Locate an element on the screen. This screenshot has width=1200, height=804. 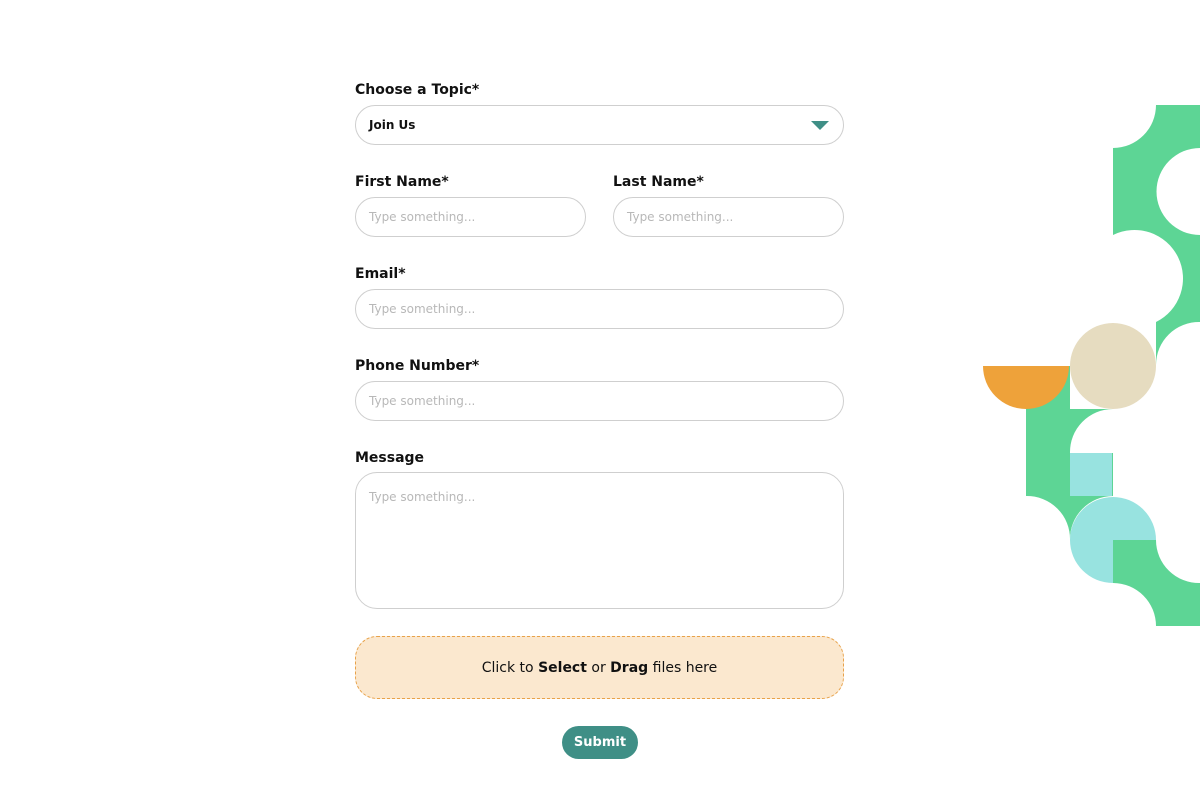
deco-green-lower is located at coordinates (1156, 583).